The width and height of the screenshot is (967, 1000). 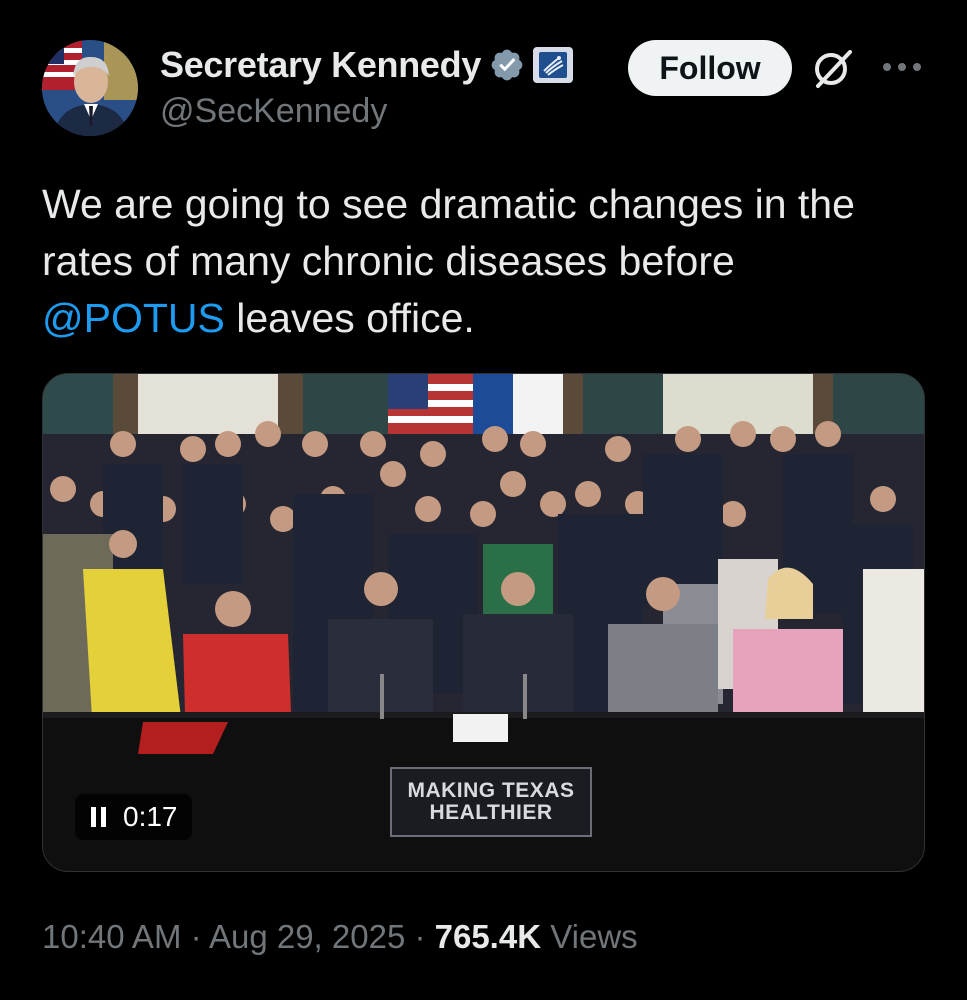 What do you see at coordinates (273, 111) in the screenshot?
I see `author-handle: @SecKennedy` at bounding box center [273, 111].